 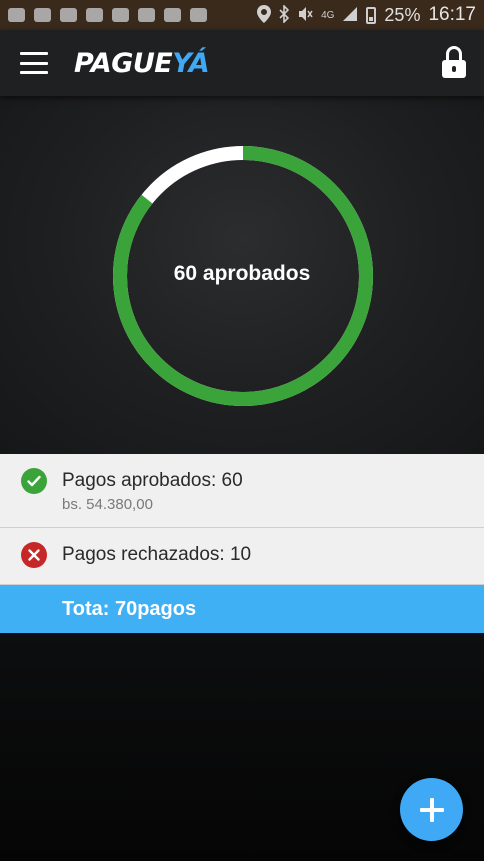 I want to click on total-payments-bar: Tota: 70pagos, so click(x=242, y=609).